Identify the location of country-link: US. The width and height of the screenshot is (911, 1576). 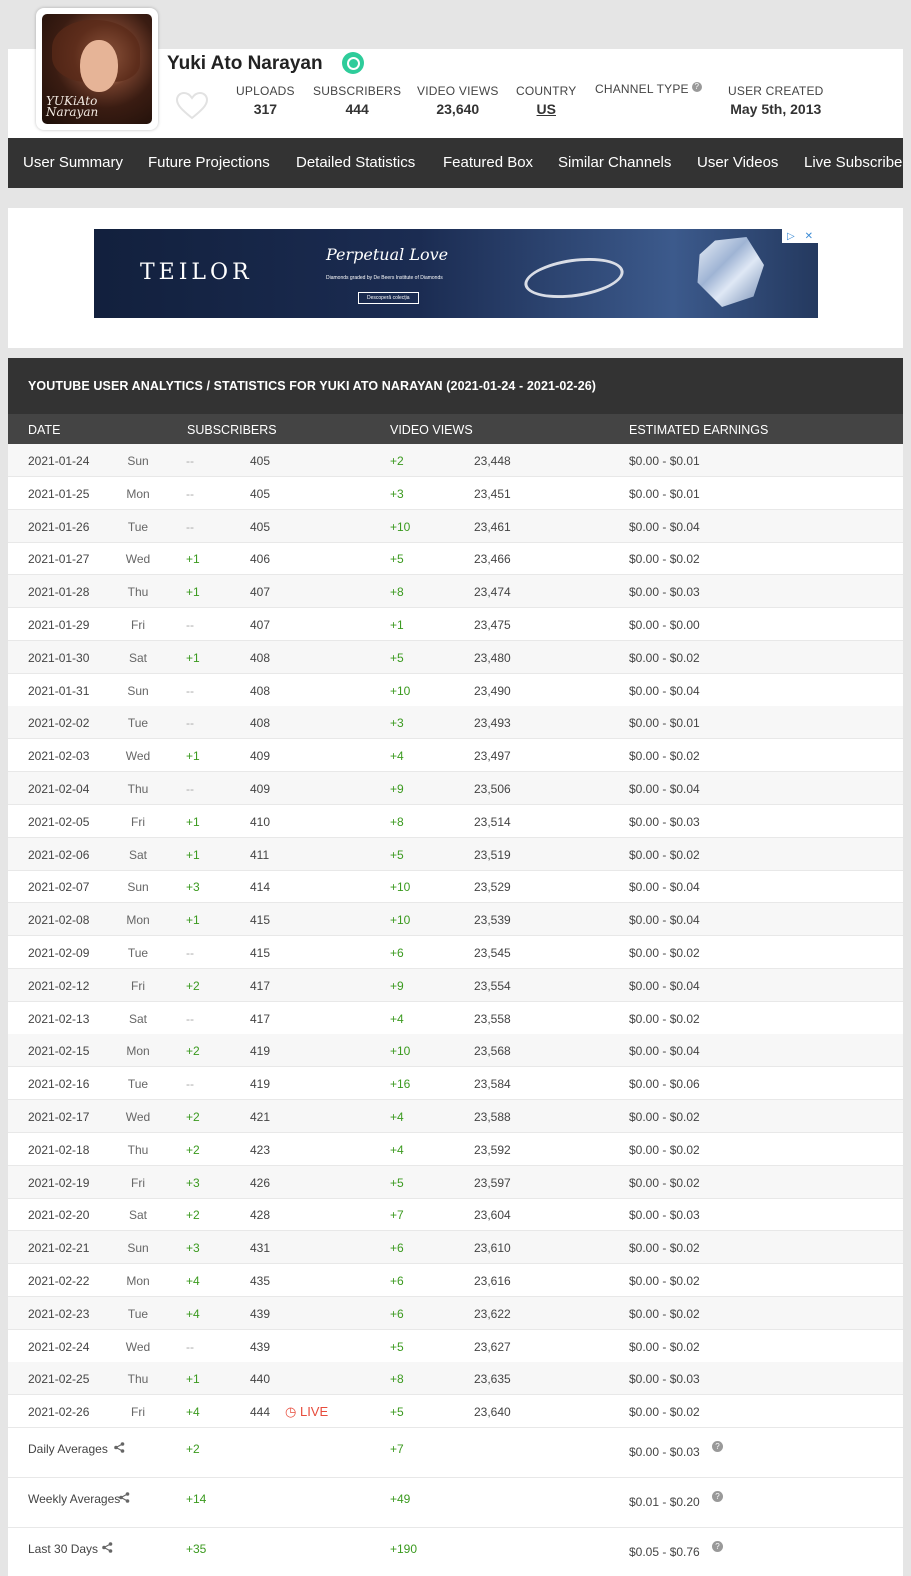
(546, 109).